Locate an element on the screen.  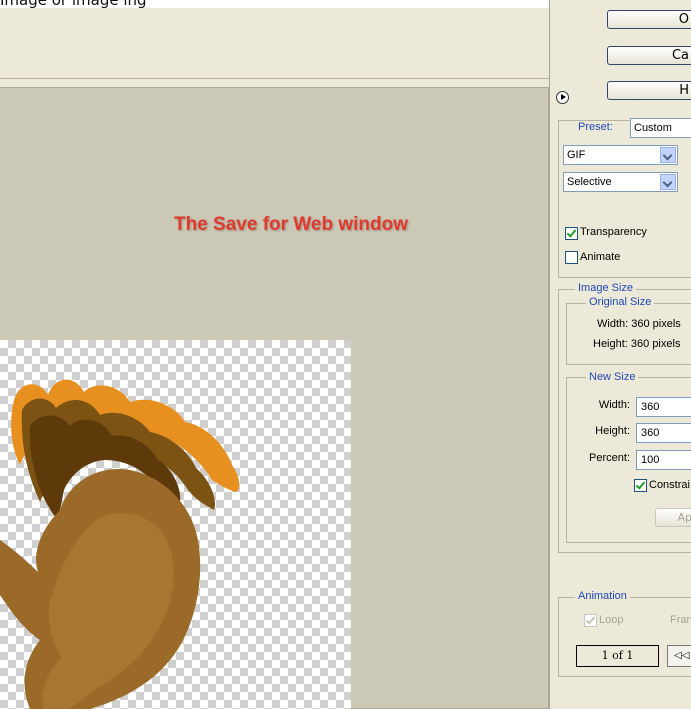
animation-title: Animation is located at coordinates (602, 596).